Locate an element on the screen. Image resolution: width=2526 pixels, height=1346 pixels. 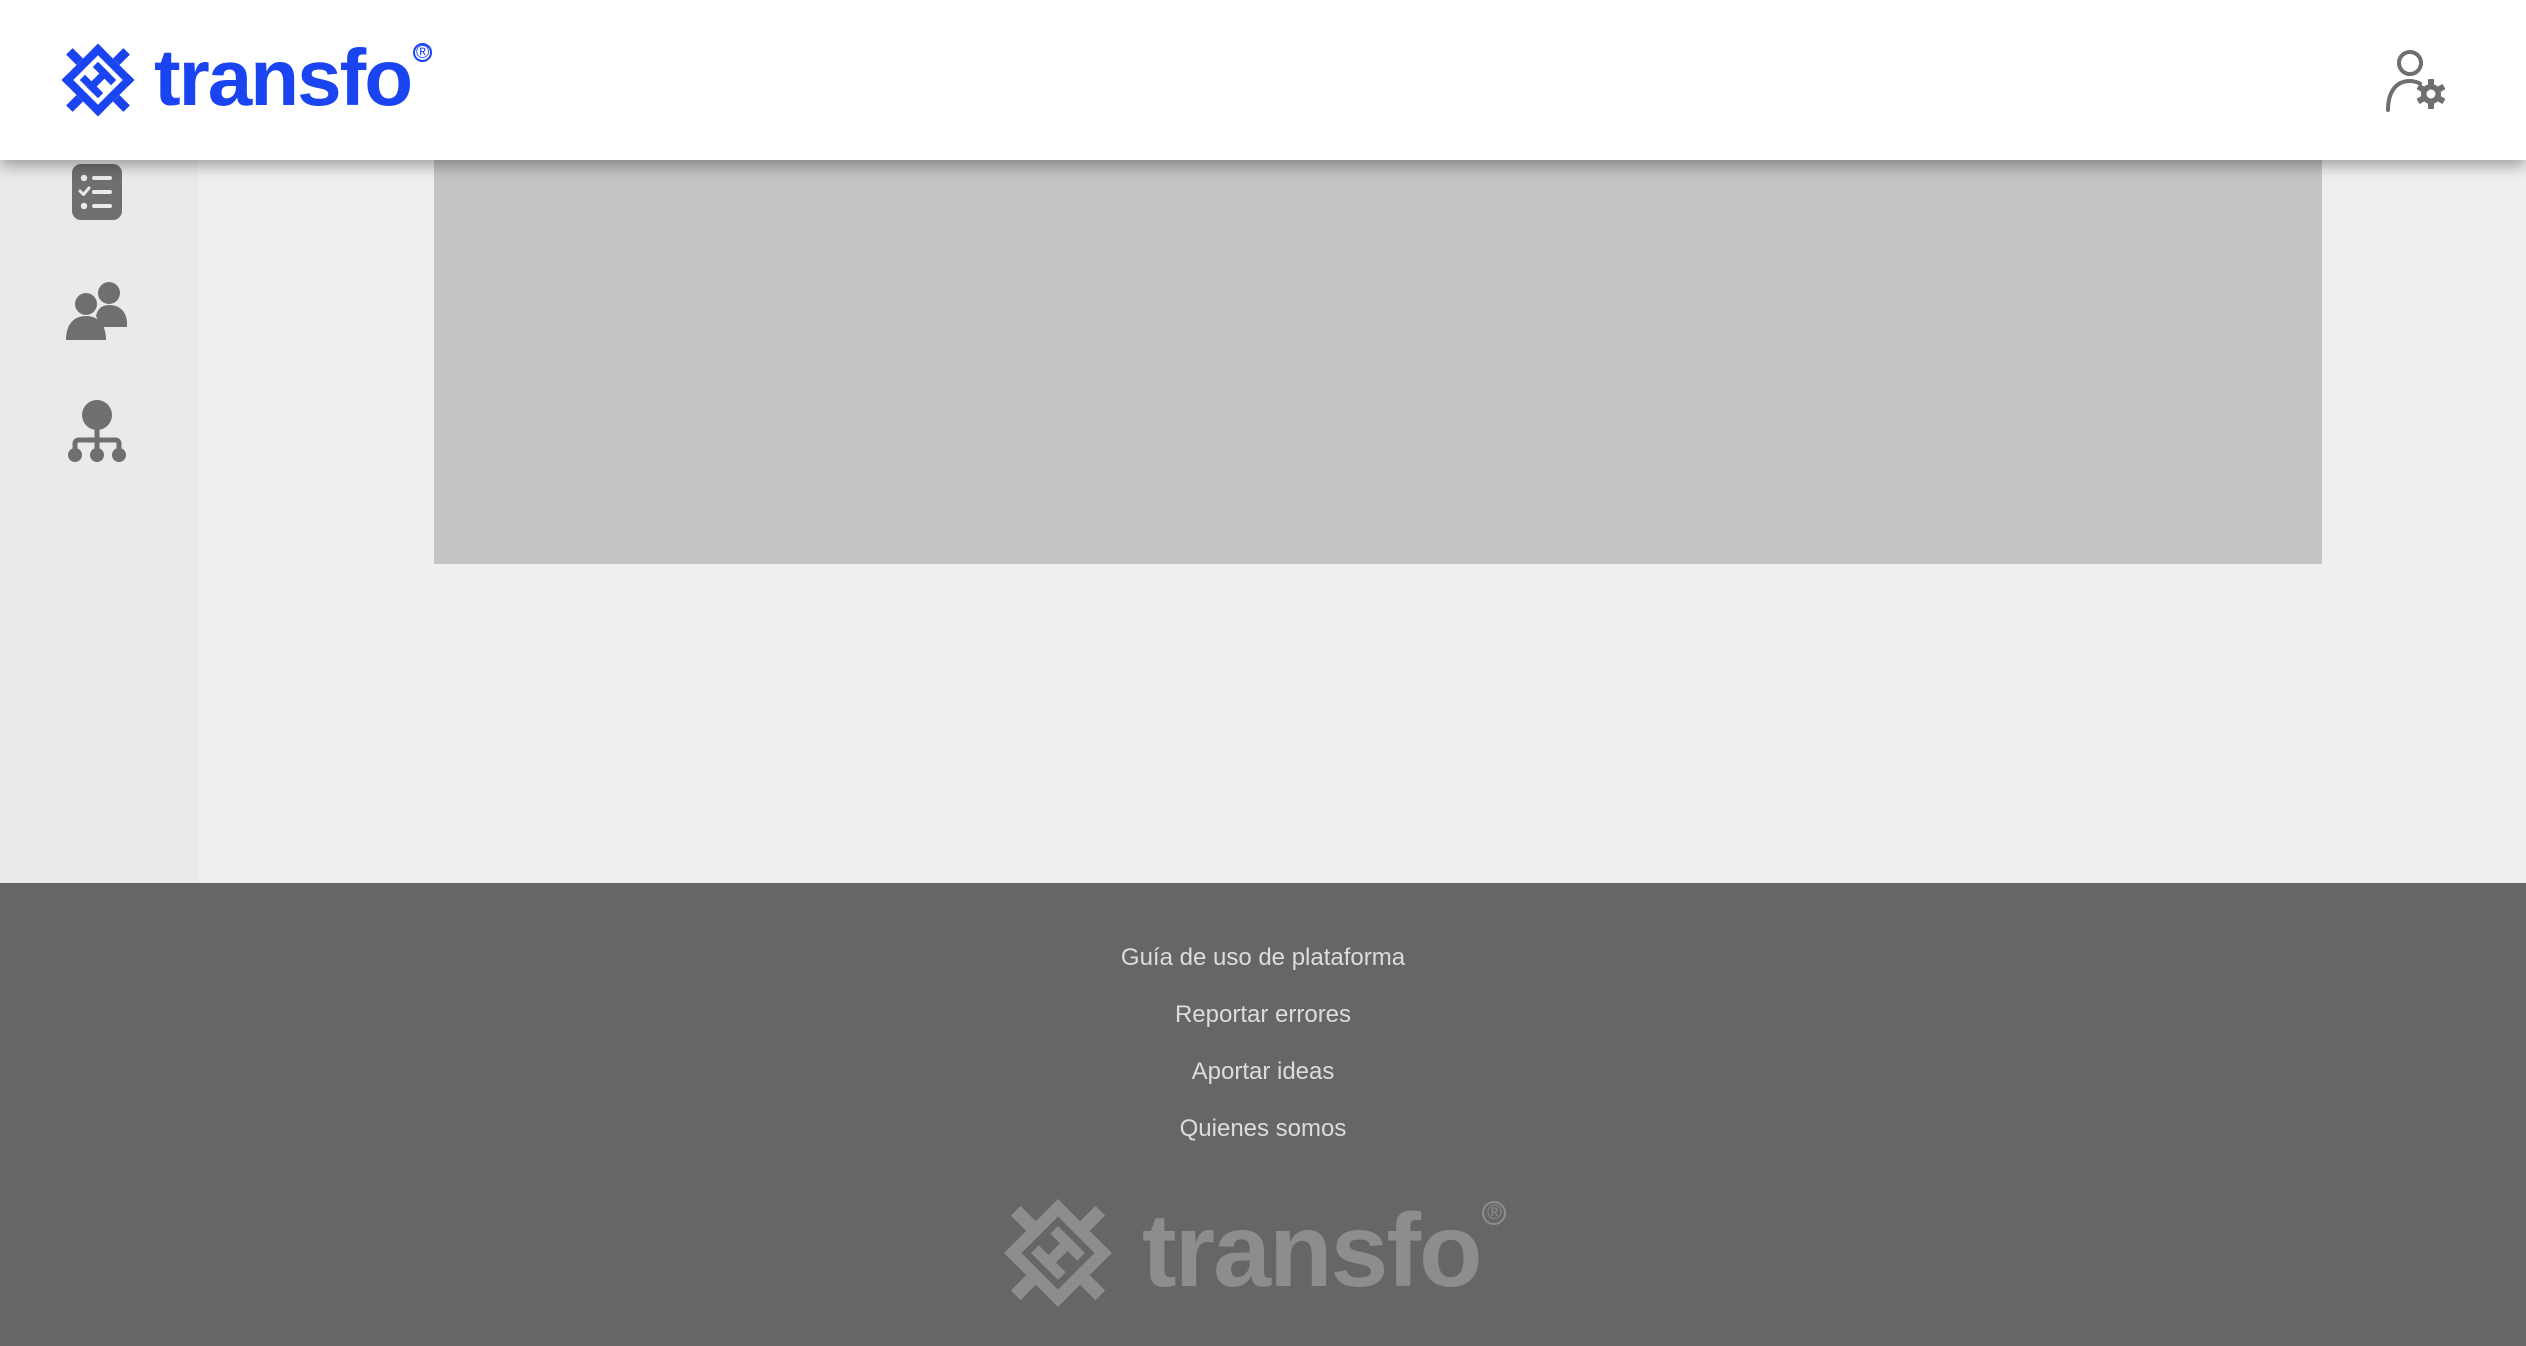
brand-wordmark: transfo is located at coordinates (283, 77).